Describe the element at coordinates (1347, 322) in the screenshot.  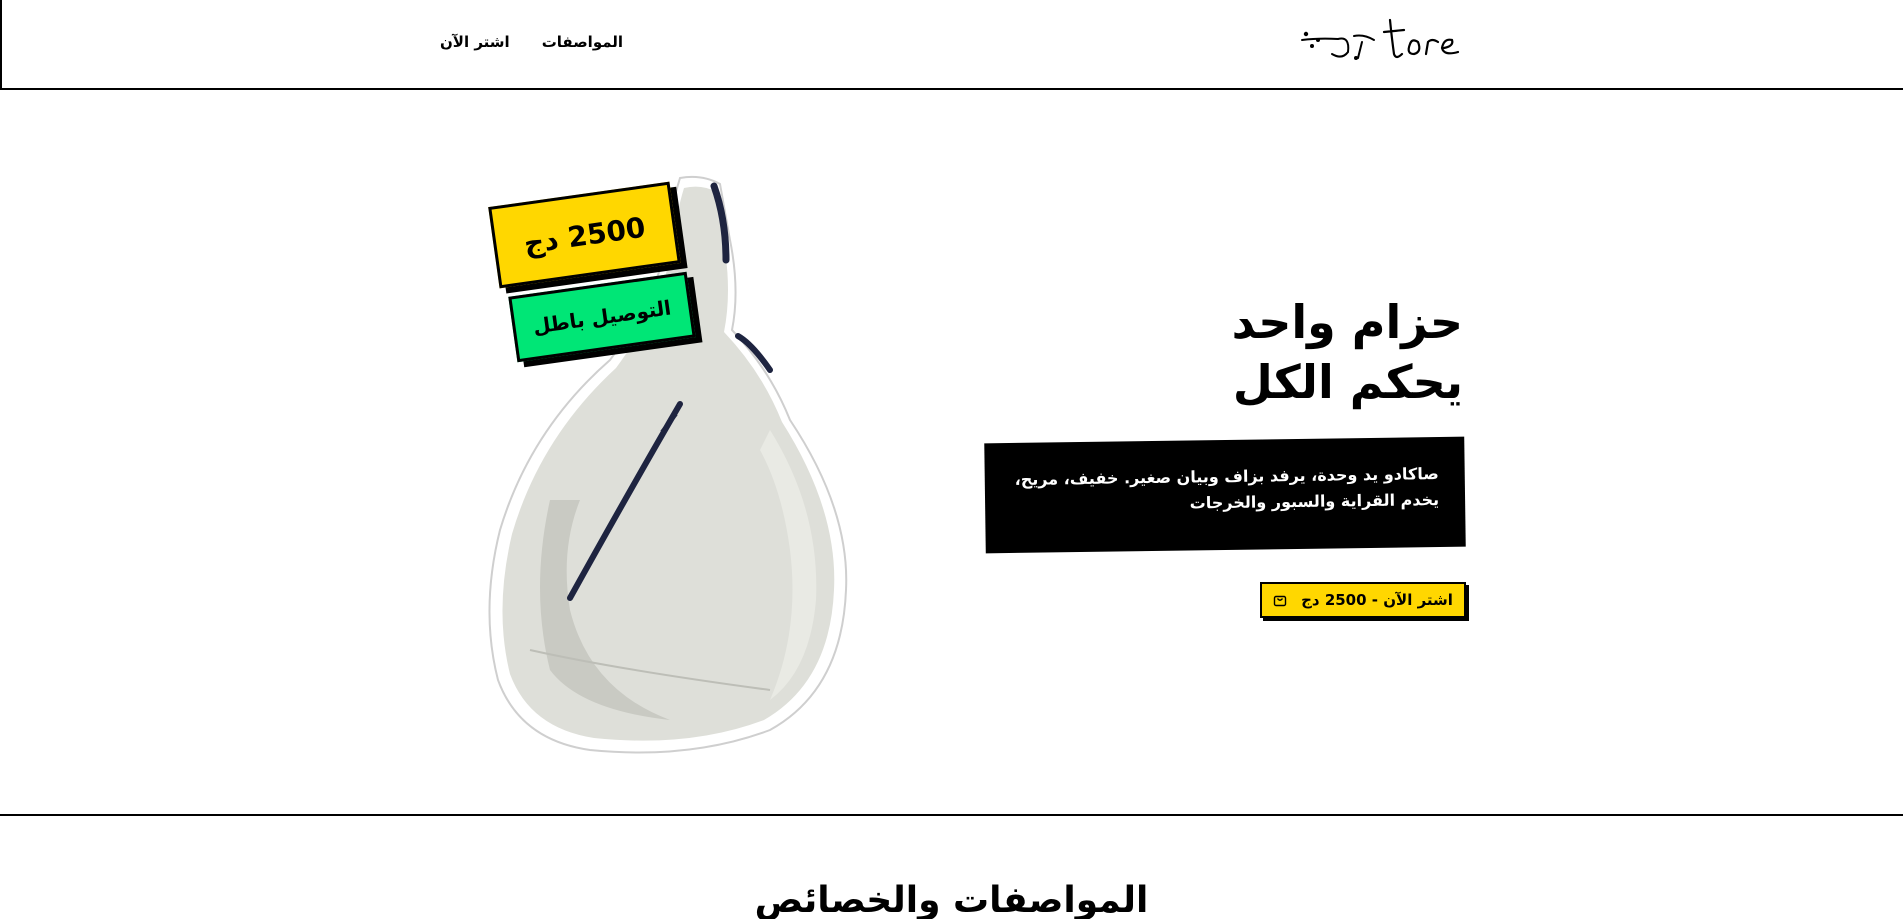
I see `headline-line-1: حزام واحد` at that location.